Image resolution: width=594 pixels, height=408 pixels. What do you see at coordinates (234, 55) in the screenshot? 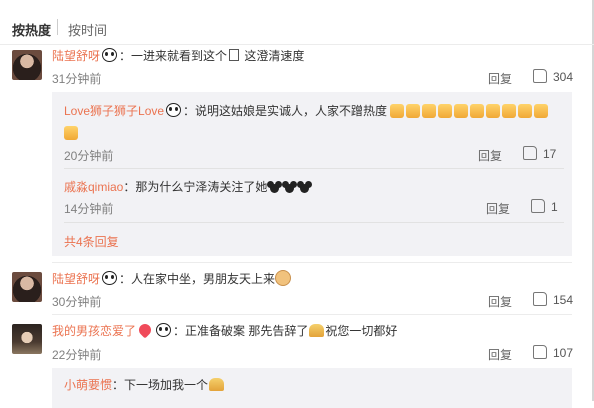
I see `missing-glyph-icon` at bounding box center [234, 55].